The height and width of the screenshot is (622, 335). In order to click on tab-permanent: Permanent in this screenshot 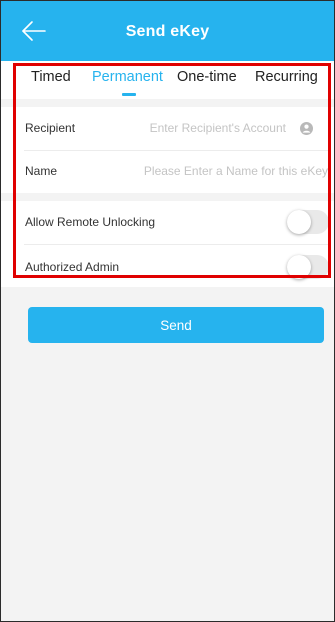, I will do `click(127, 77)`.